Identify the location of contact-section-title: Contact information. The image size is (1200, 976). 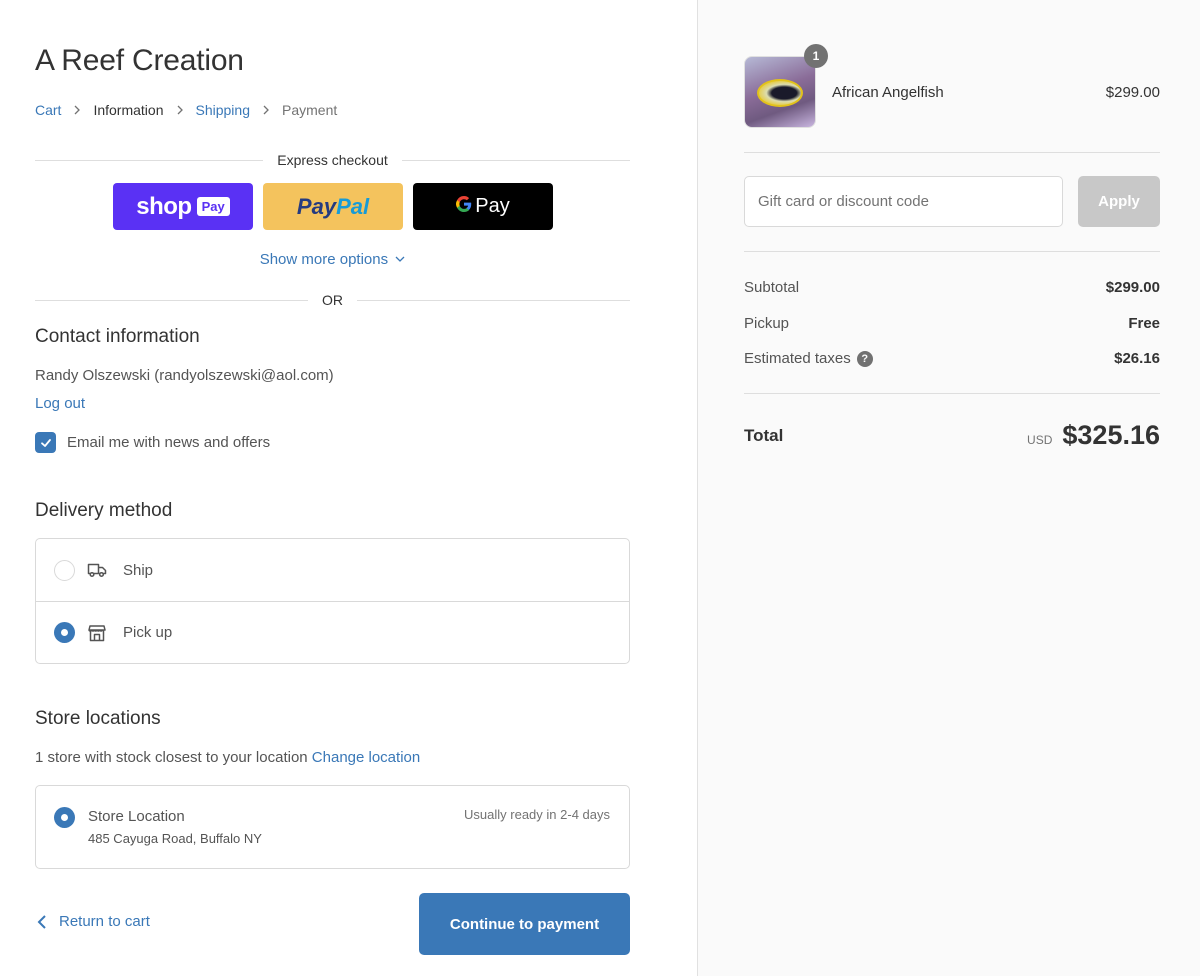
(117, 336).